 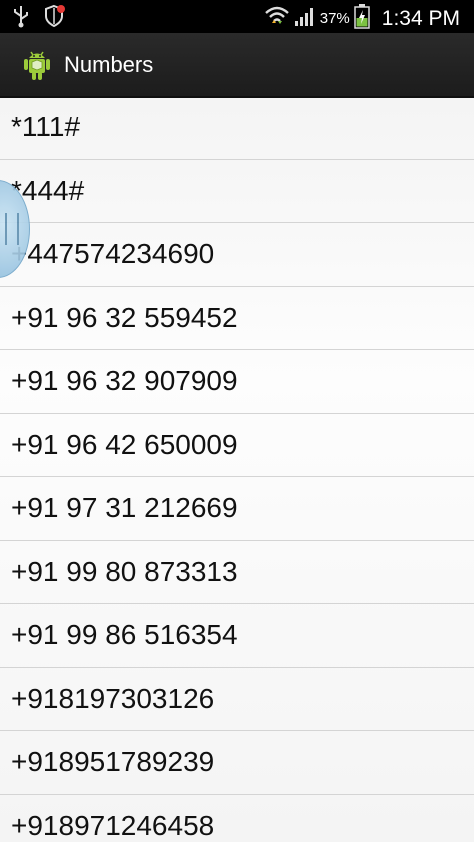 What do you see at coordinates (46, 127) in the screenshot?
I see `number-label: *111#` at bounding box center [46, 127].